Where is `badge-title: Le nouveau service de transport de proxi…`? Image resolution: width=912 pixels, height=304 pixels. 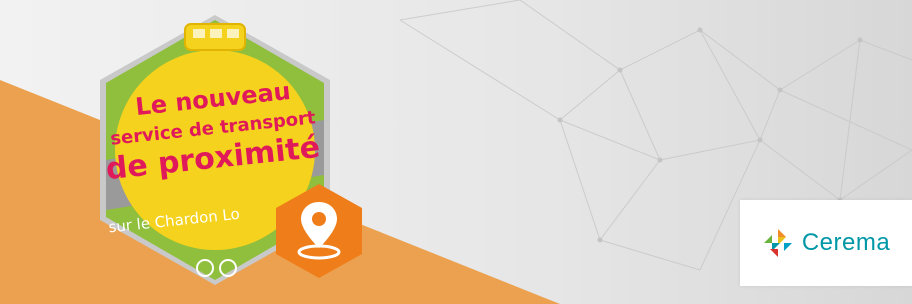
badge-title: Le nouveau service de transport de proxi… is located at coordinates (213, 132).